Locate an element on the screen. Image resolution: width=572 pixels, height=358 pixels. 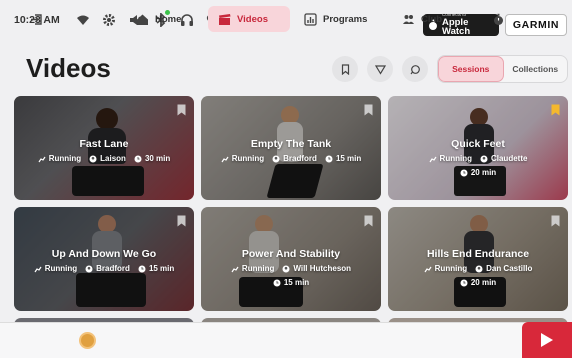
nav-programs-label: Programs is located at coordinates (345, 19).